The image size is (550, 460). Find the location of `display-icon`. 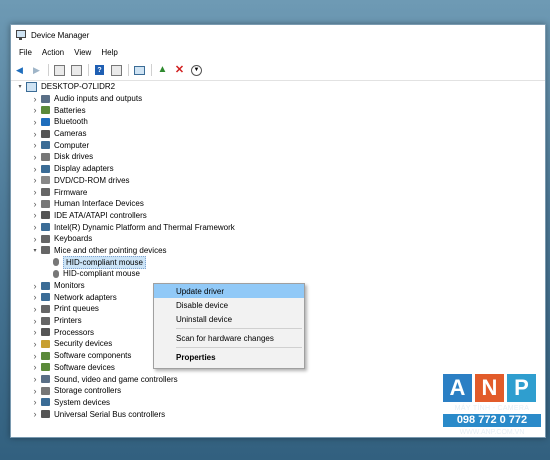

display-icon is located at coordinates (45, 168).